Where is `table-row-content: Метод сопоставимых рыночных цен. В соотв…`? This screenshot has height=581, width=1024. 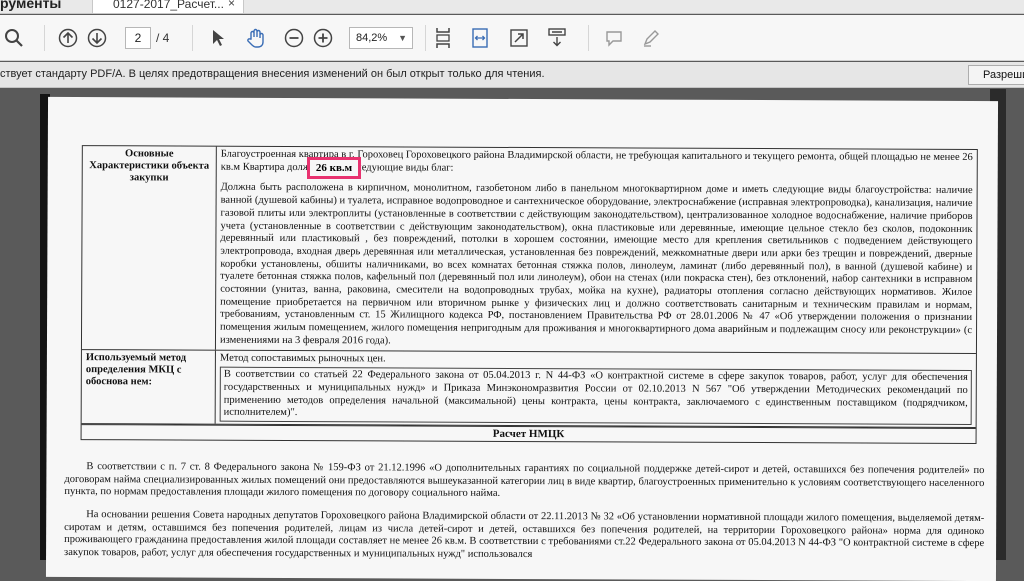 table-row-content: Метод сопоставимых рыночных цен. В соотв… is located at coordinates (596, 388).